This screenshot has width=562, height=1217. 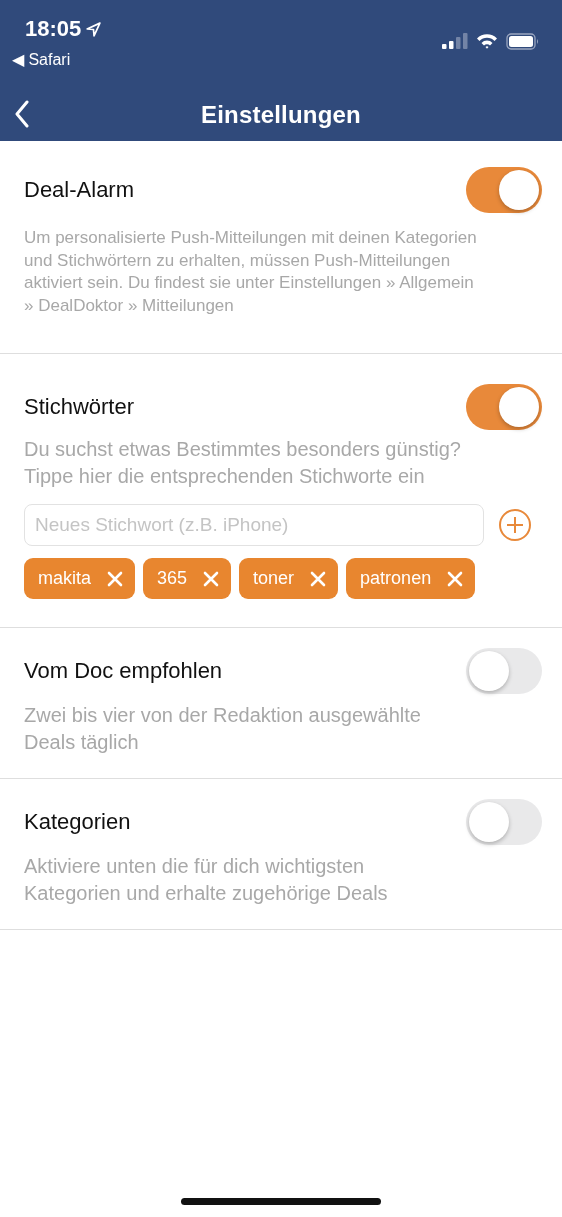 What do you see at coordinates (396, 578) in the screenshot?
I see `tag-label: patronen` at bounding box center [396, 578].